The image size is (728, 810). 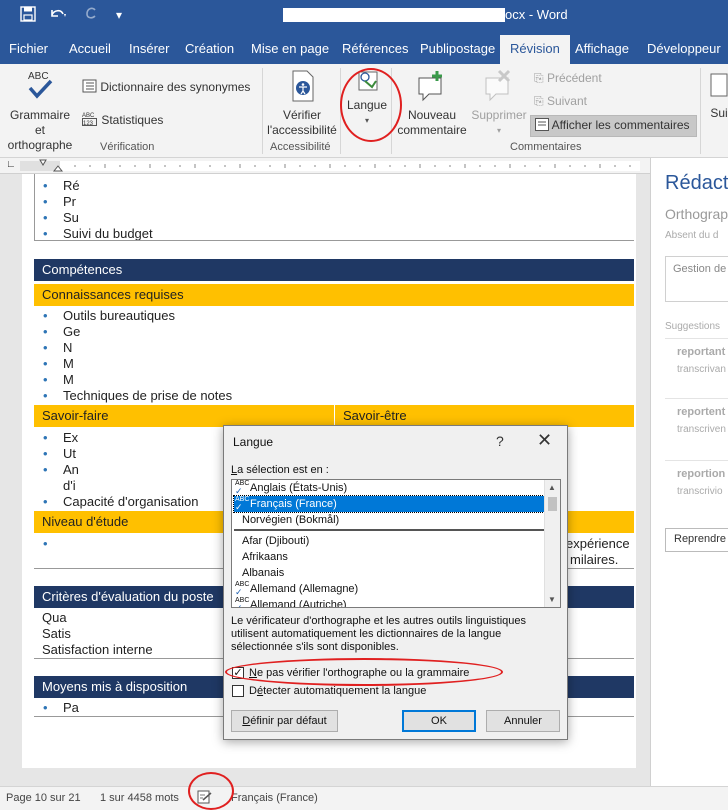 What do you see at coordinates (716, 96) in the screenshot?
I see `track-changes-button: Sui` at bounding box center [716, 96].